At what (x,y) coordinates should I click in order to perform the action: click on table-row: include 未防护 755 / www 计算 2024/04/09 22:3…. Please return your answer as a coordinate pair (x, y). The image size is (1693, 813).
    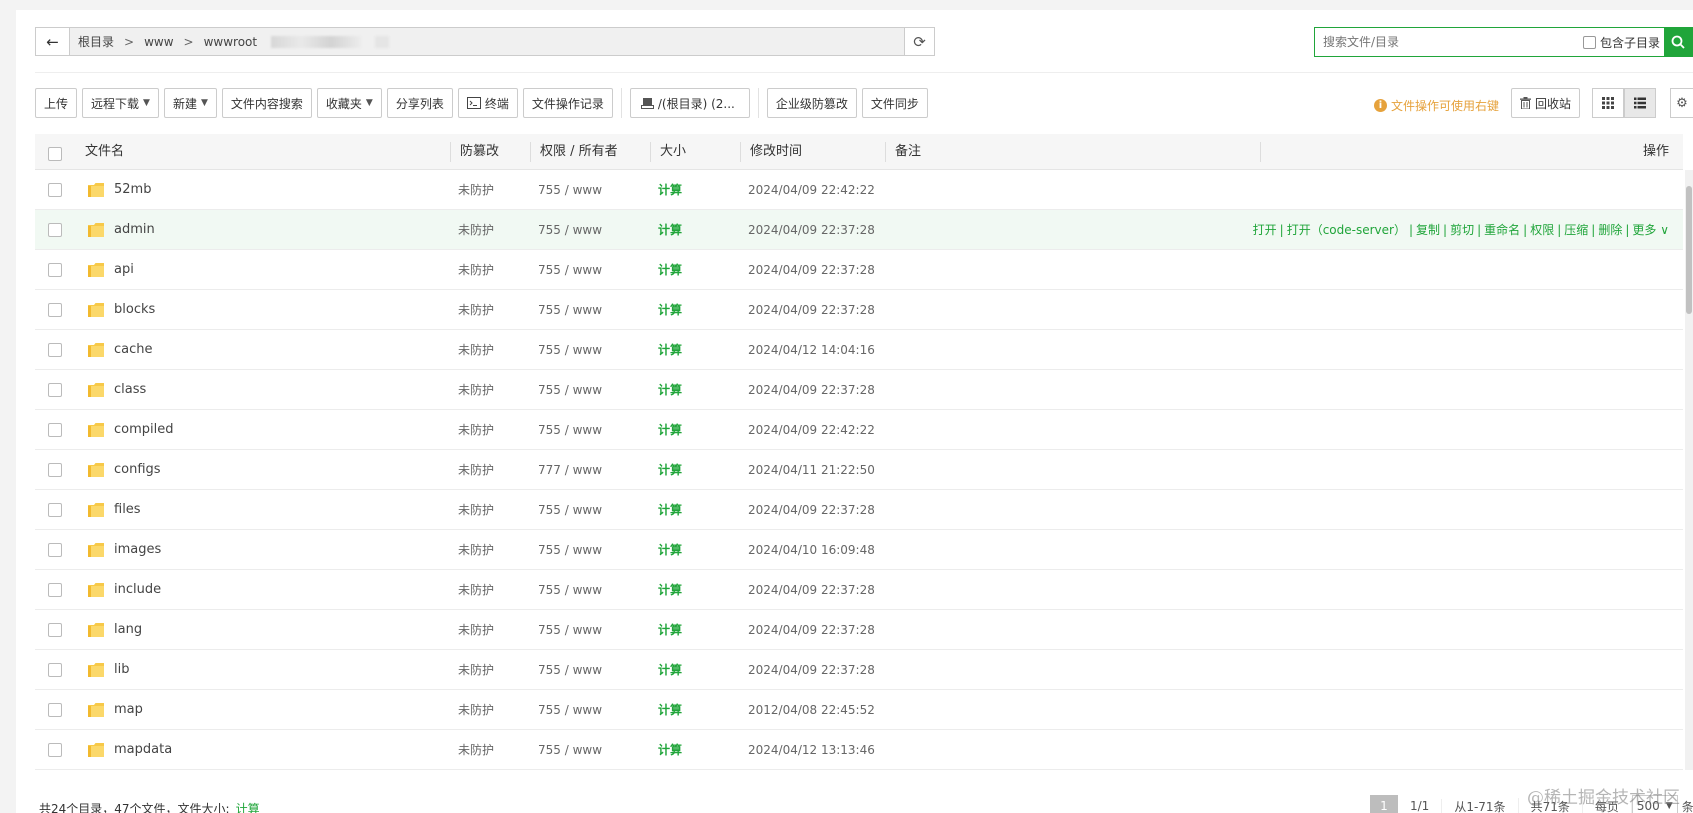
    Looking at the image, I should click on (859, 590).